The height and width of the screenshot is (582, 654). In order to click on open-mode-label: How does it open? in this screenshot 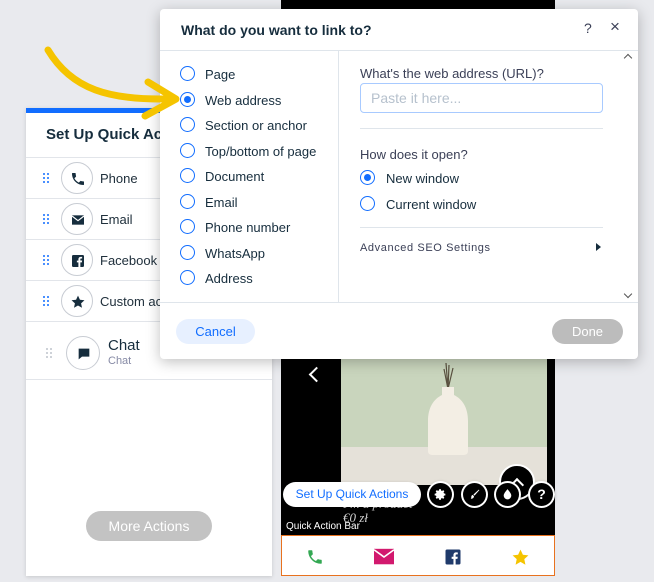, I will do `click(414, 154)`.